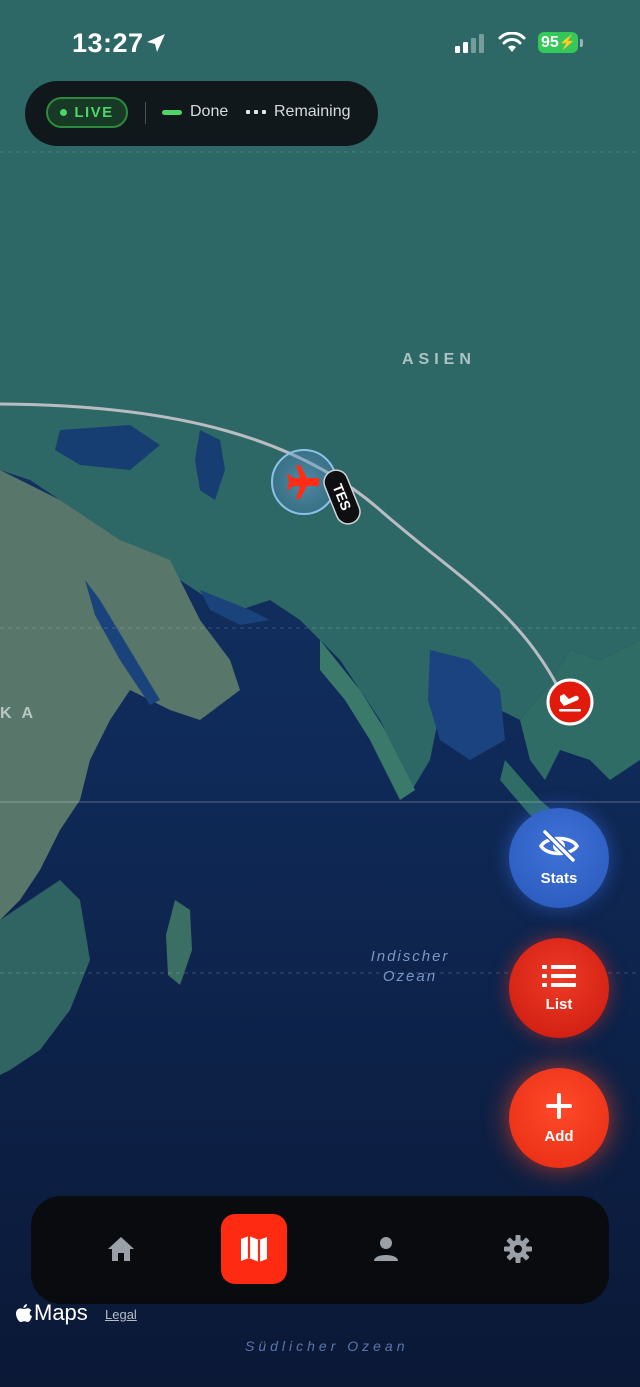 The width and height of the screenshot is (640, 1387). I want to click on maps-label: Maps, so click(61, 1312).